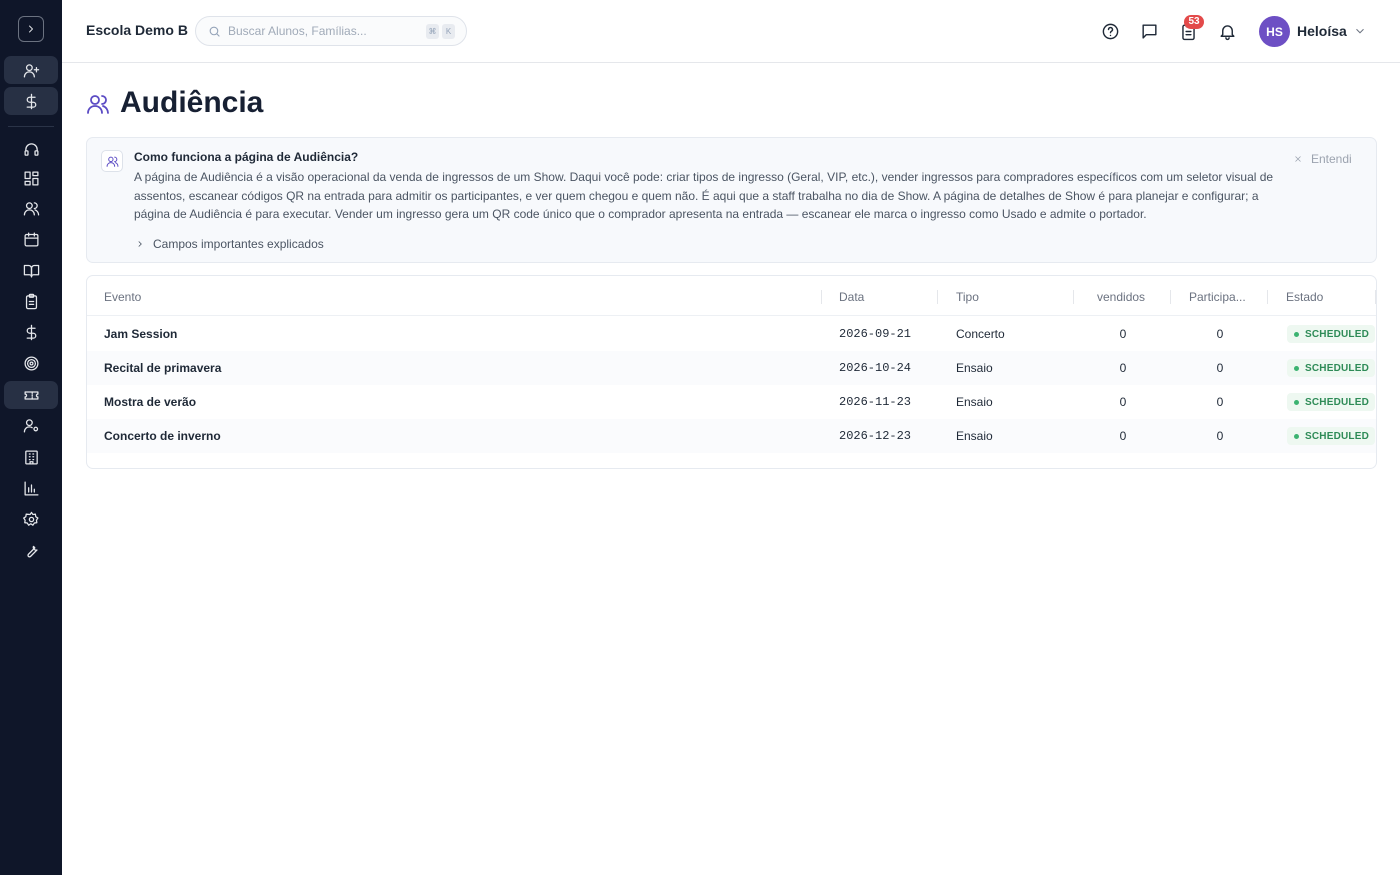  I want to click on column-header-date: Data, so click(851, 297).